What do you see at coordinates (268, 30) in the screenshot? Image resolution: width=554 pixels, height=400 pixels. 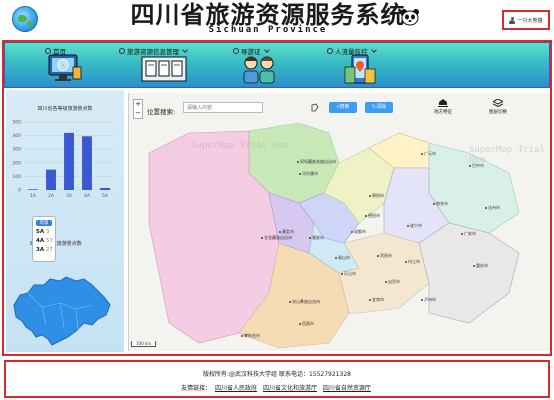 I see `page-subtitle: Sichuan Province` at bounding box center [268, 30].